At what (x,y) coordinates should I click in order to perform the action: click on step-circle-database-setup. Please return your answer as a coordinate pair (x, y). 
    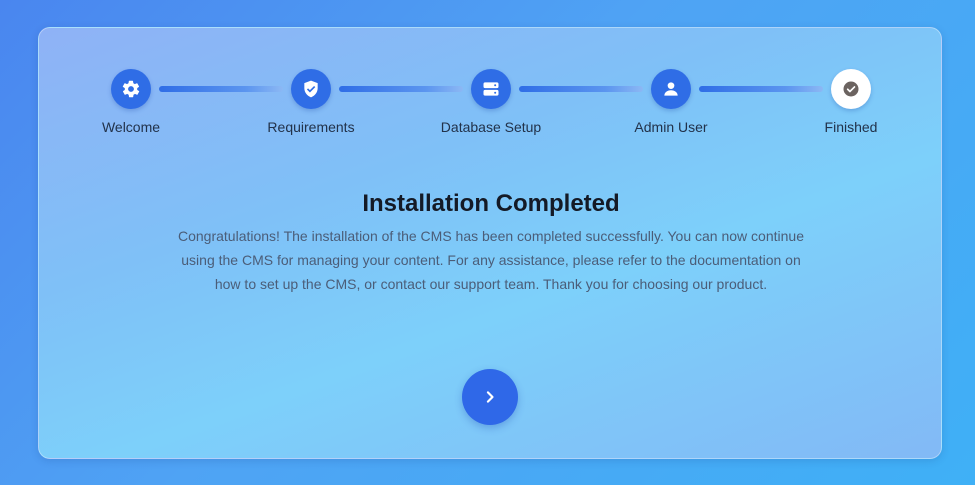
    Looking at the image, I should click on (491, 89).